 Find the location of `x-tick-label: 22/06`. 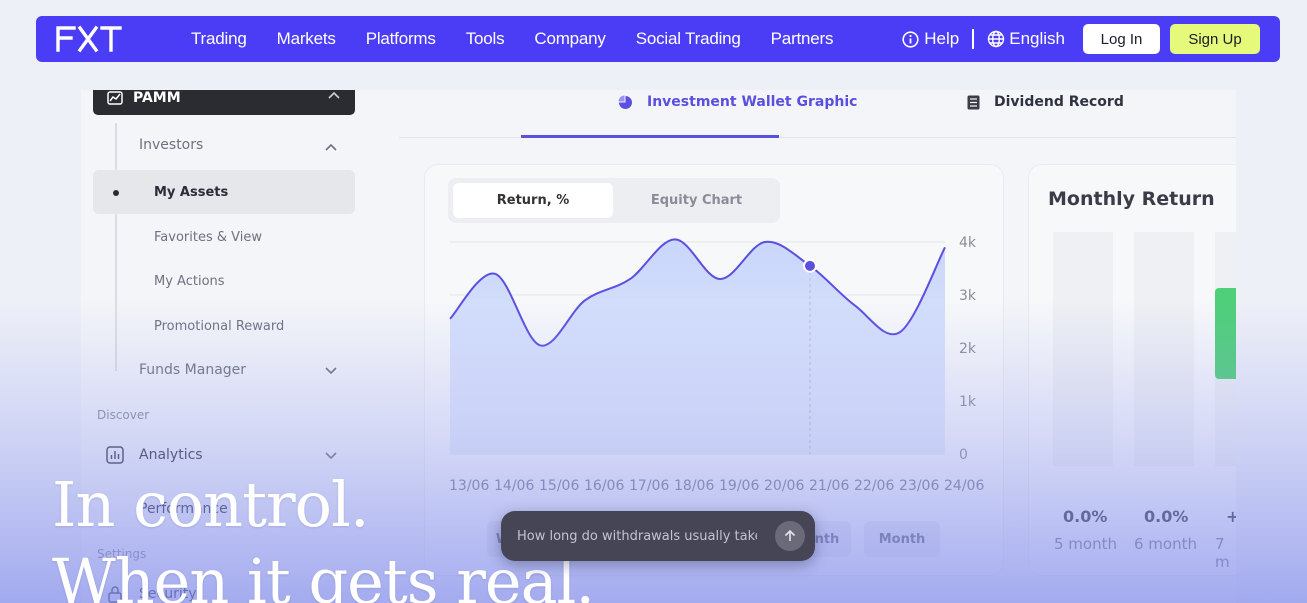

x-tick-label: 22/06 is located at coordinates (874, 486).